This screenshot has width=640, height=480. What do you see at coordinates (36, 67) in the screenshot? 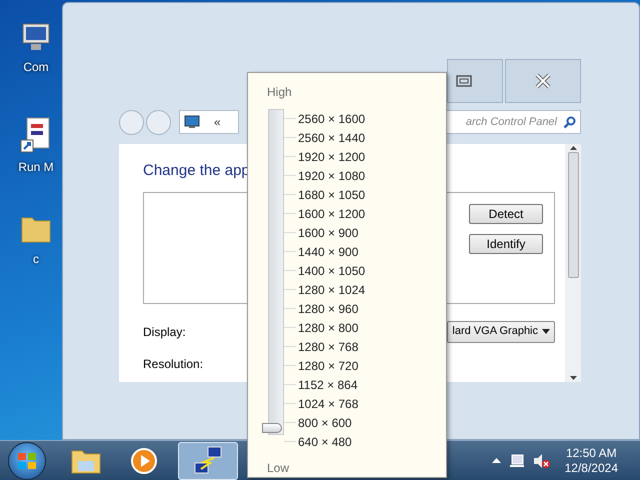
I see `desktop-icon-label: Com` at bounding box center [36, 67].